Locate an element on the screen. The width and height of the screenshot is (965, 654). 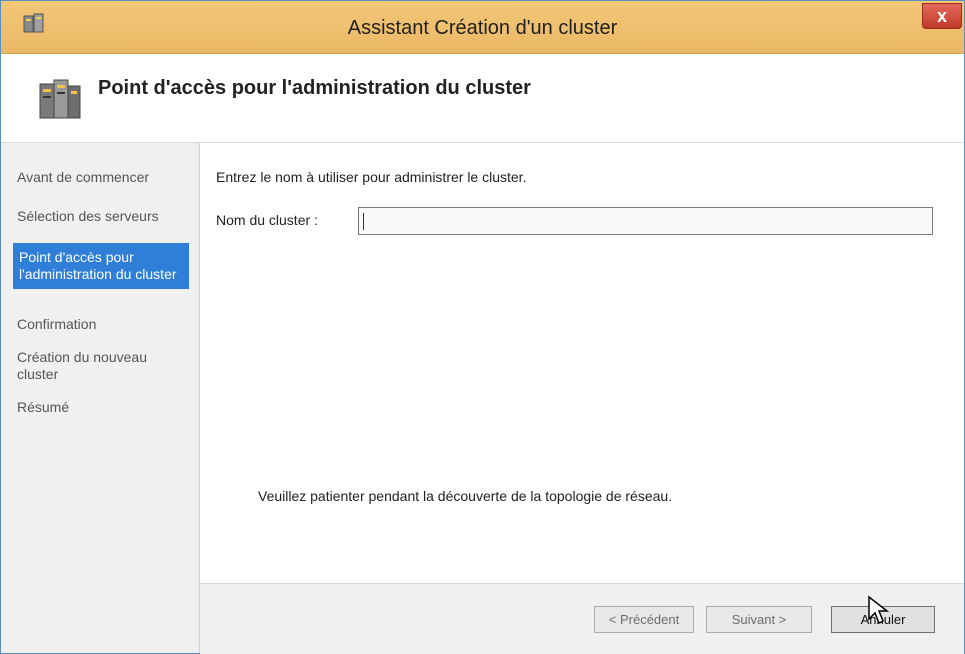
close-icon: x is located at coordinates (941, 16).